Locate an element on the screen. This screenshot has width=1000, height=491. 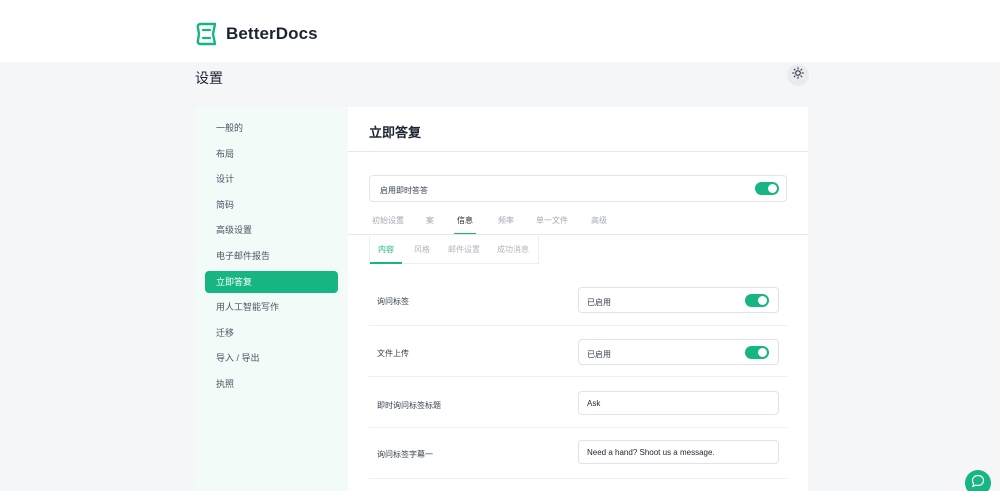
enable-instant-answer-row: 启用即时答答 is located at coordinates (578, 188).